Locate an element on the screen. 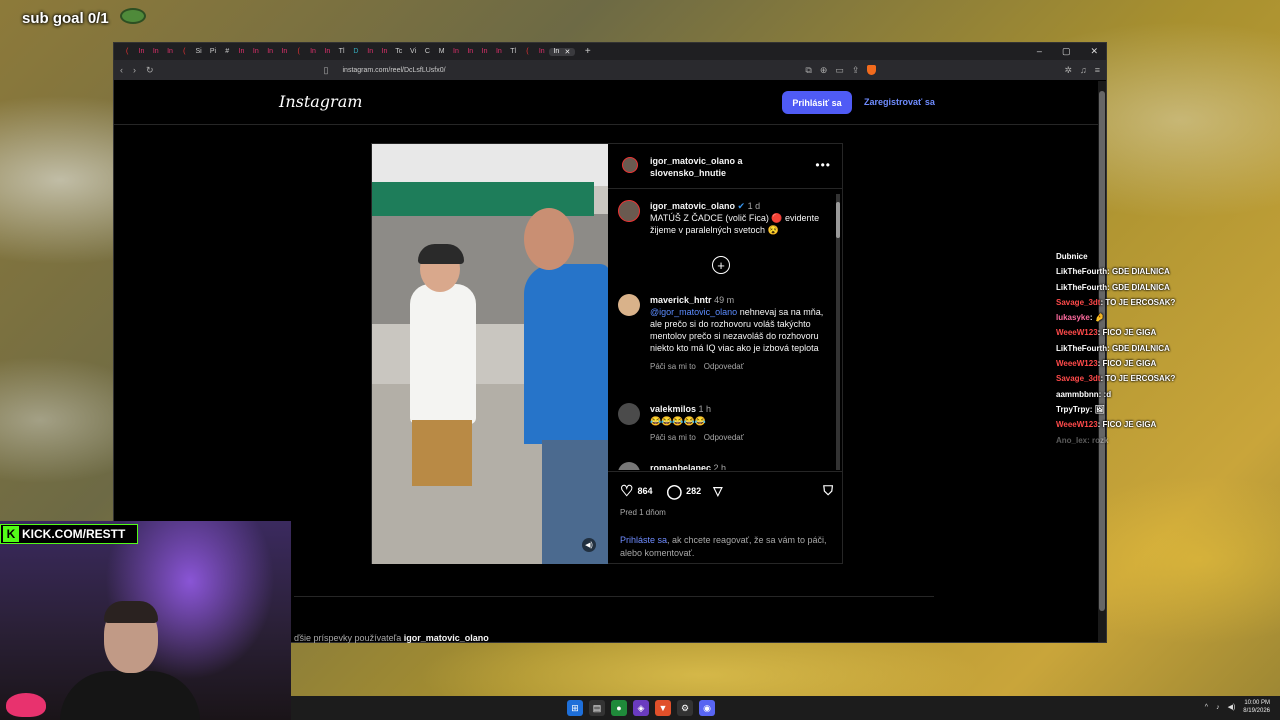  browser-tab: D is located at coordinates (356, 52).